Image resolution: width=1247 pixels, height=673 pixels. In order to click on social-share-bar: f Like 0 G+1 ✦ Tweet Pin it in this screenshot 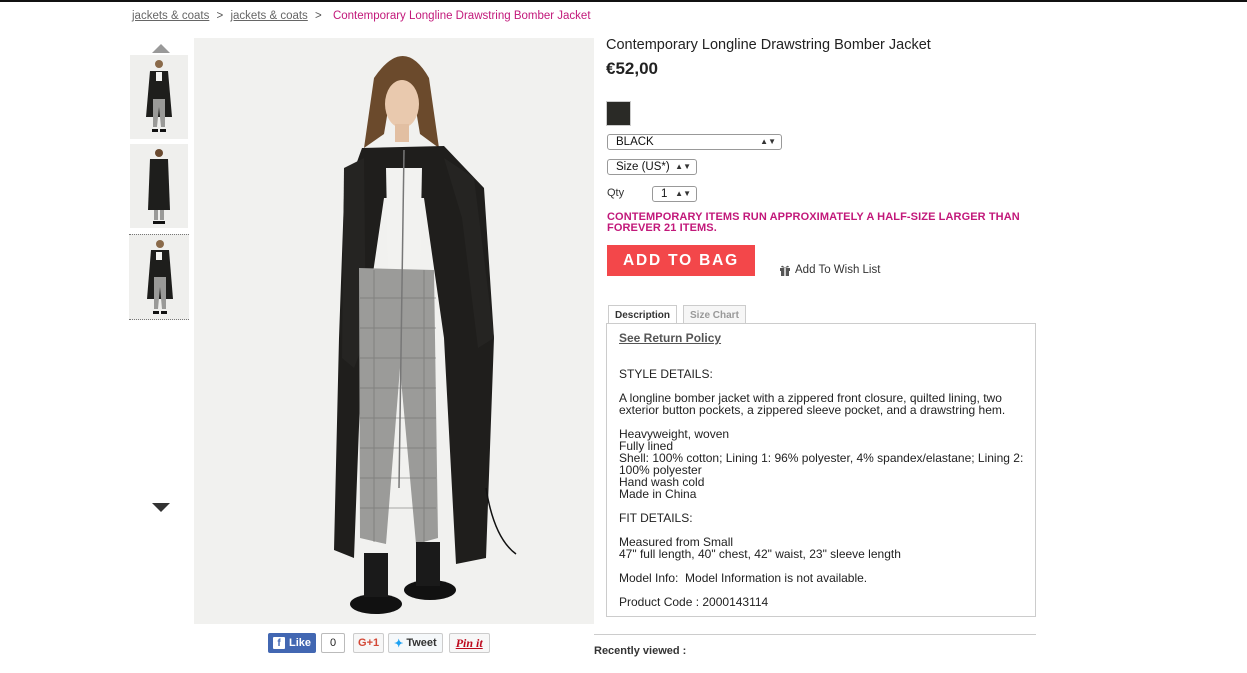, I will do `click(379, 643)`.